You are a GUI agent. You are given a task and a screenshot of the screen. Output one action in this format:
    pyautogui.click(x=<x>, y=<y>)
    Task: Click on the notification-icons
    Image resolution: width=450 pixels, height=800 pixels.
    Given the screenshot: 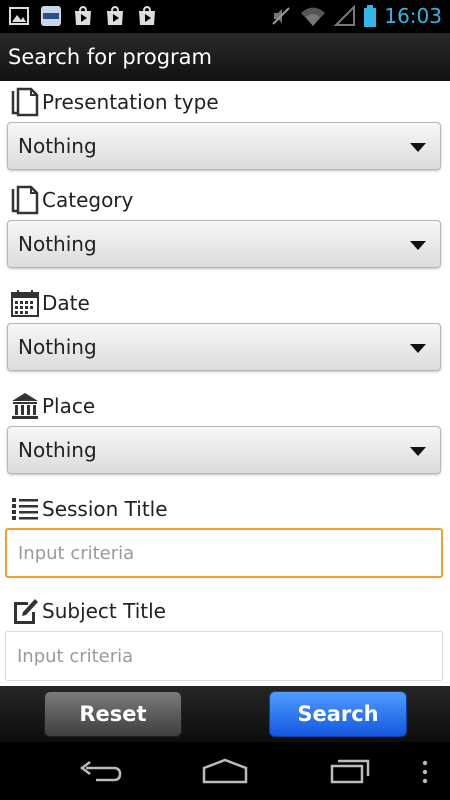 What is the action you would take?
    pyautogui.click(x=83, y=16)
    